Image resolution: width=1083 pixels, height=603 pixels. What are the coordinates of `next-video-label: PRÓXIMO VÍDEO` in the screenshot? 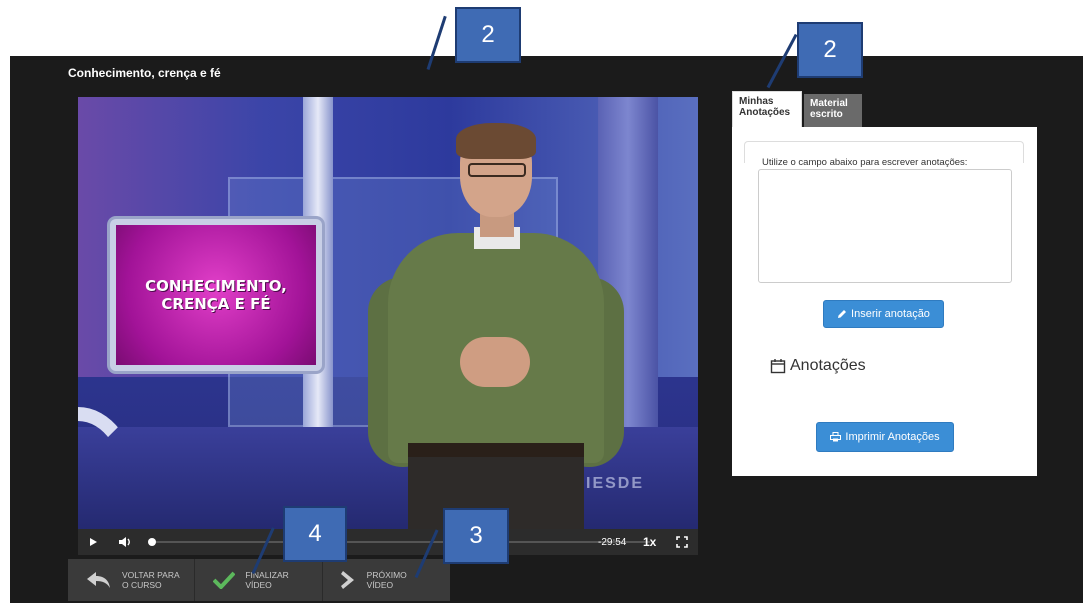 It's located at (386, 580).